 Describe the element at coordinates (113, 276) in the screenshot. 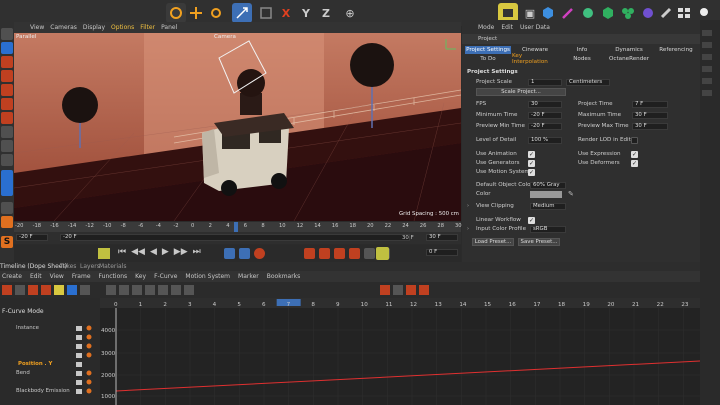

I see `dope-menu-functions: Functions` at that location.